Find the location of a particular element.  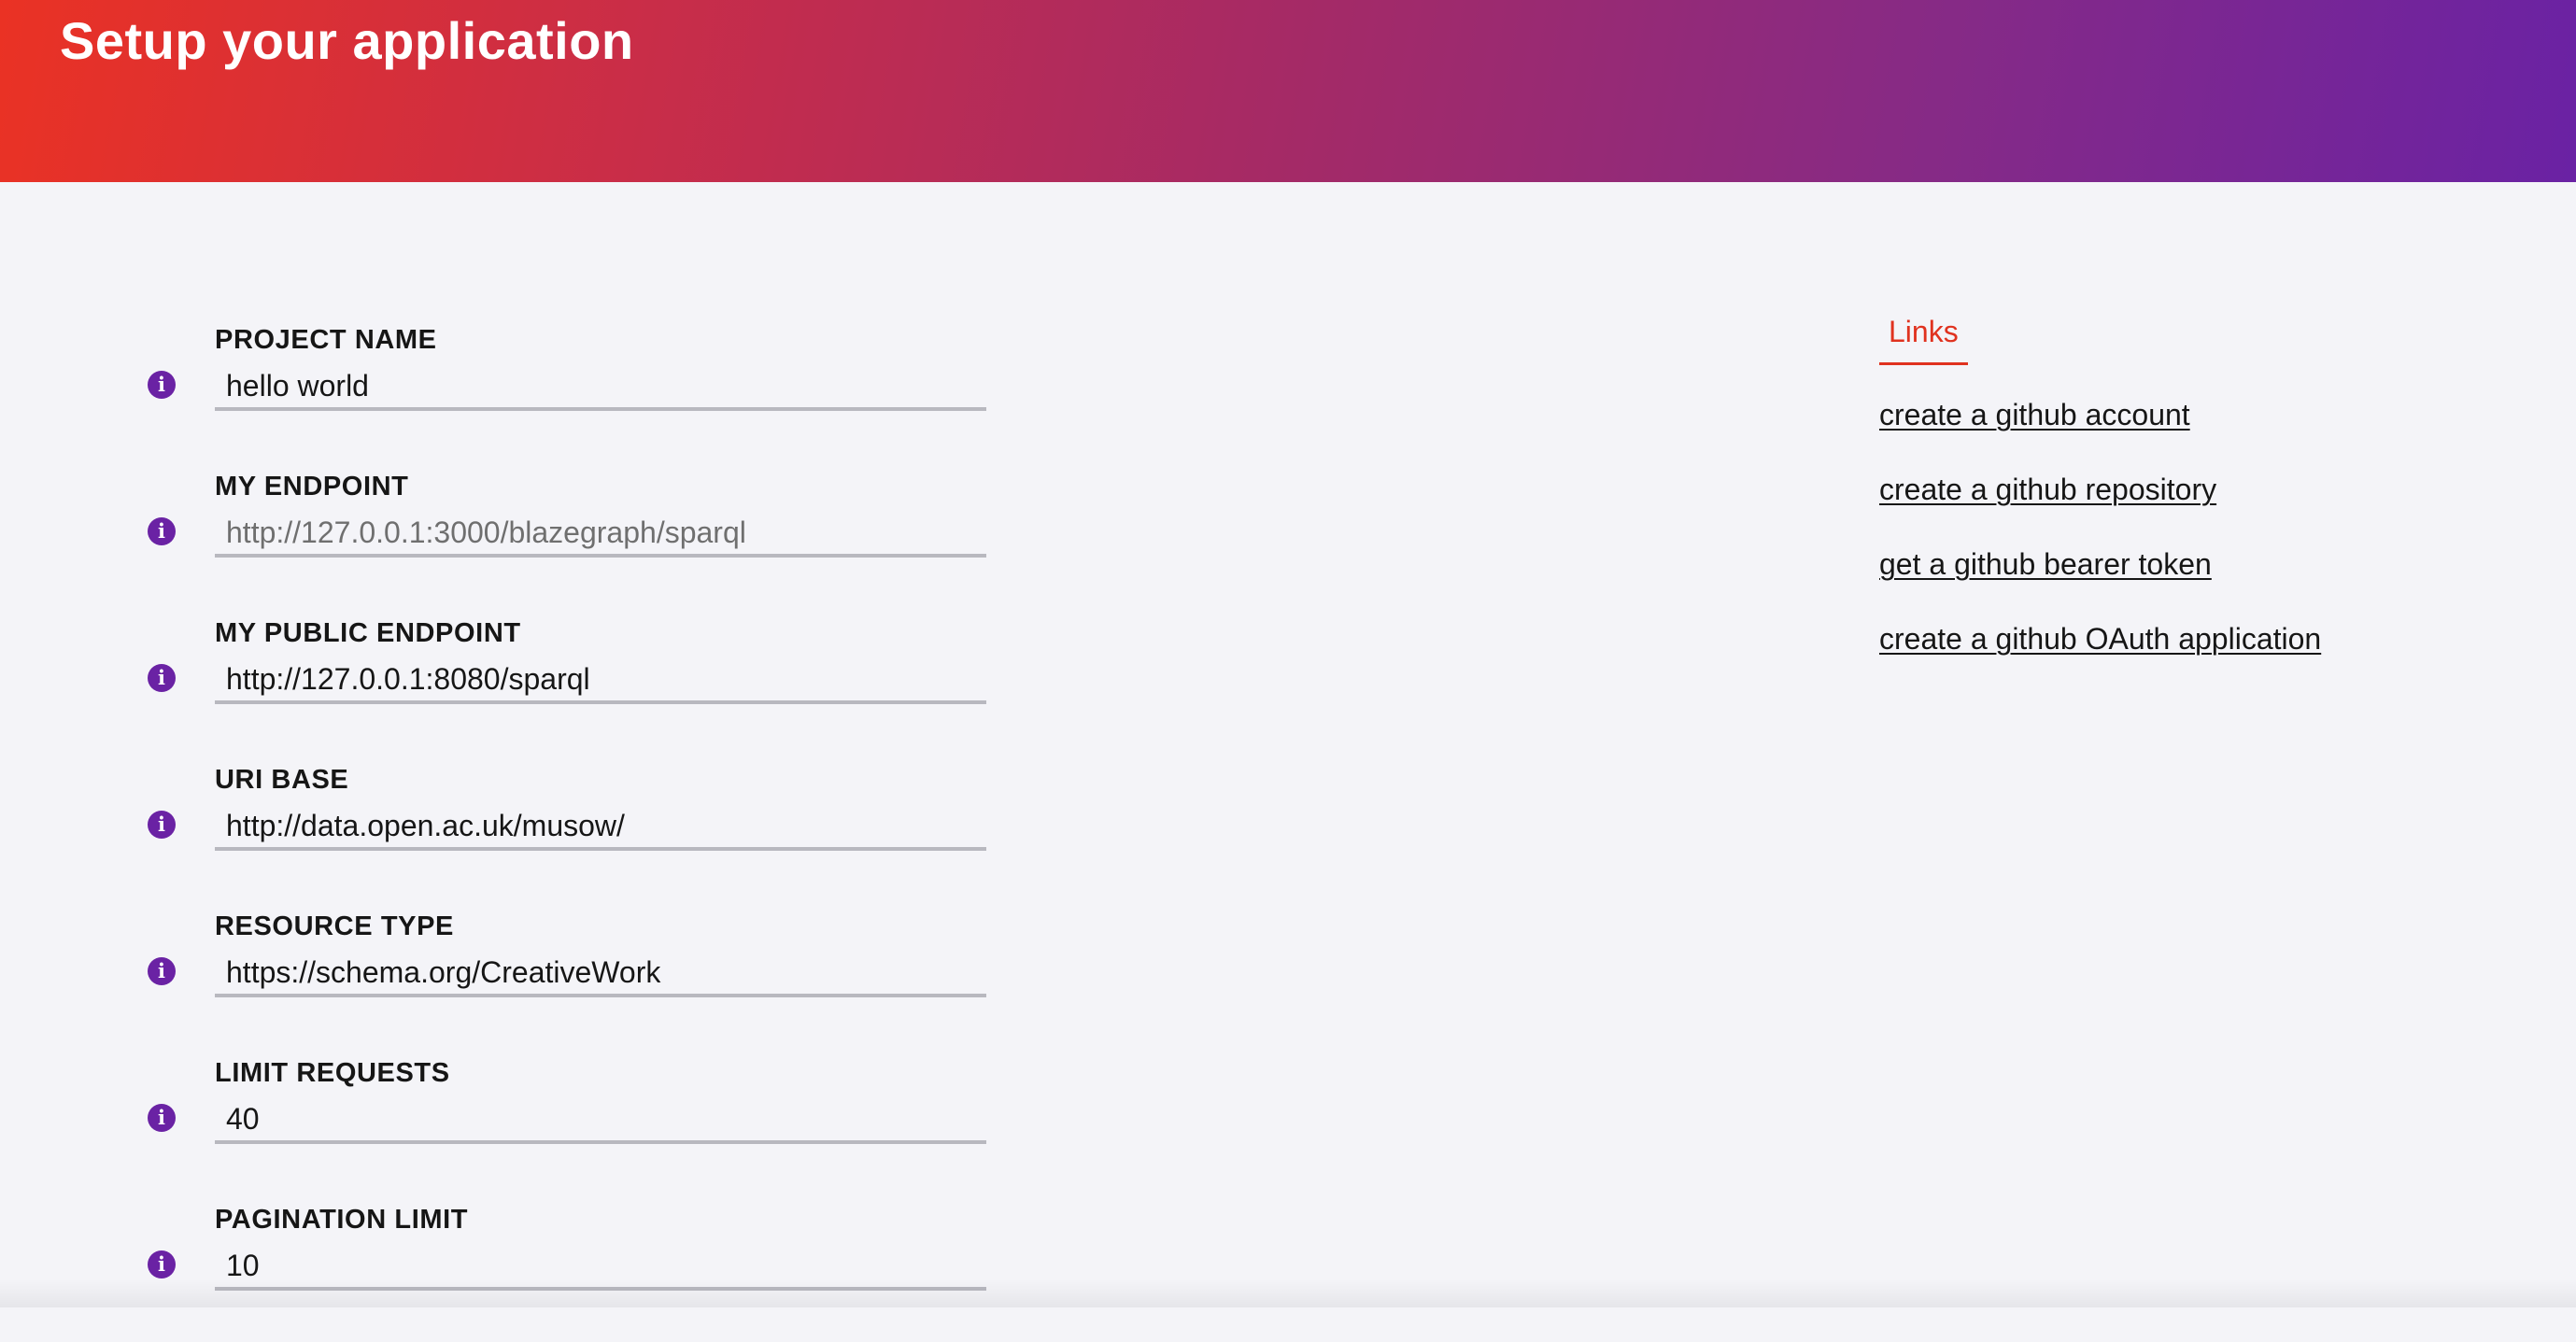

my-endpoint-label: MY ENDPOINT is located at coordinates (312, 487).